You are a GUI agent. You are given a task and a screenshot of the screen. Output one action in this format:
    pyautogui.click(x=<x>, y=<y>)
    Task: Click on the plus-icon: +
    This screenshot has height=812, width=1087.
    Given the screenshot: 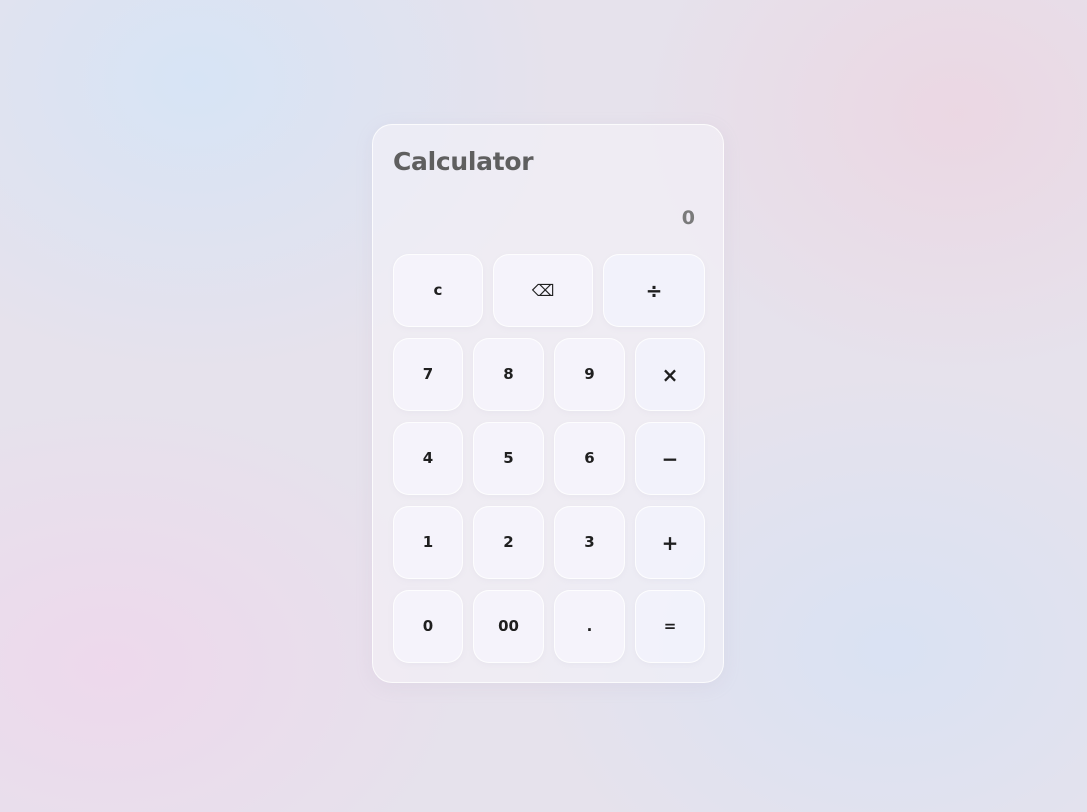 What is the action you would take?
    pyautogui.click(x=670, y=542)
    